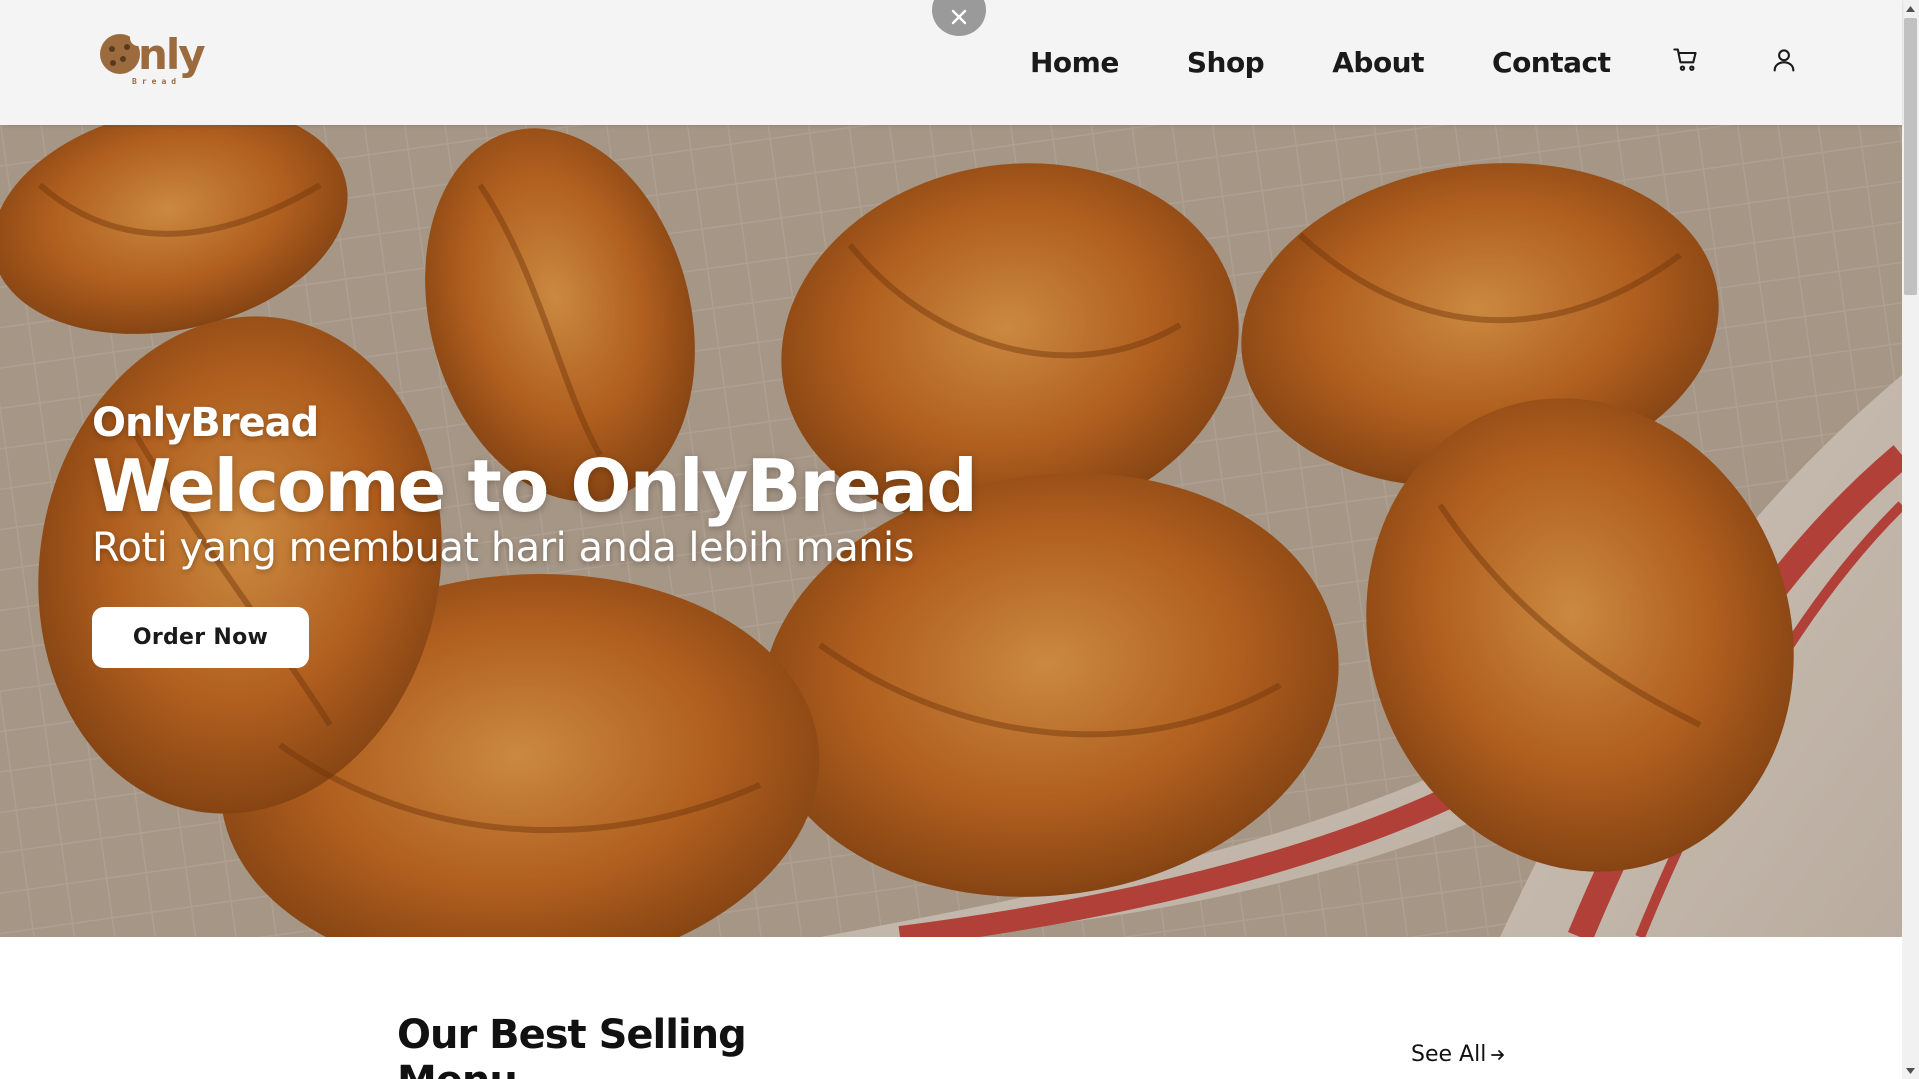 The height and width of the screenshot is (1079, 1919). Describe the element at coordinates (1226, 63) in the screenshot. I see `nav-shop: Shop` at that location.